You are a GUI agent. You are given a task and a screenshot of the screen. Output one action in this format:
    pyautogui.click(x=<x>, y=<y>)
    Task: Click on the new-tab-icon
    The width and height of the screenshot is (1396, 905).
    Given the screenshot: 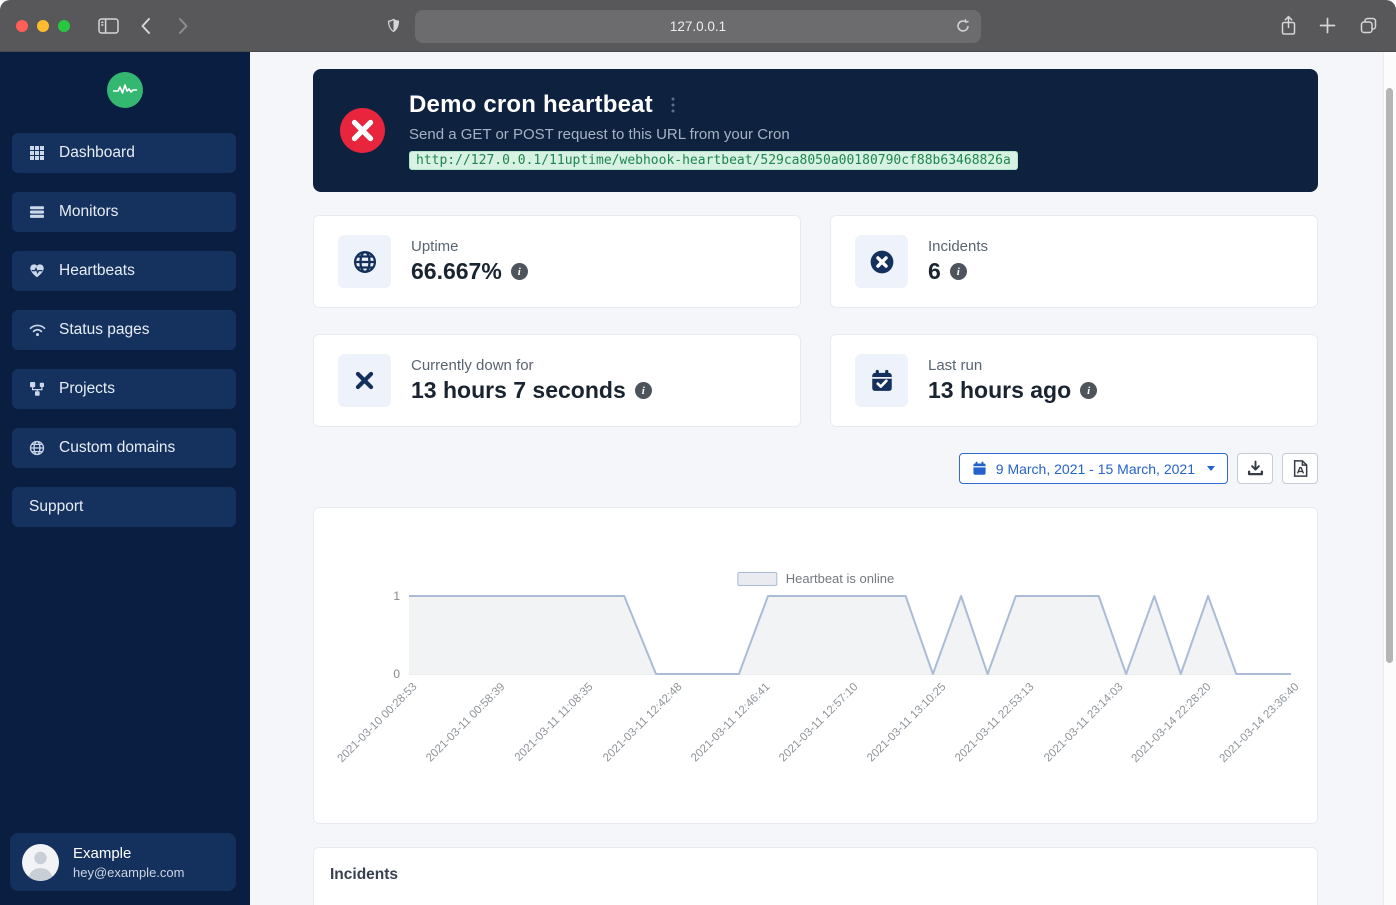 What is the action you would take?
    pyautogui.click(x=1327, y=25)
    